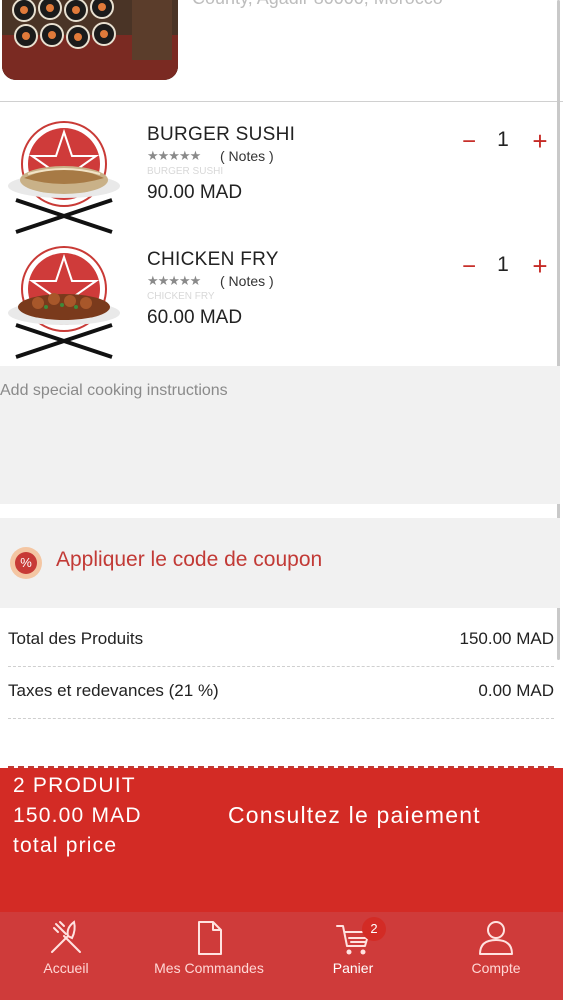 The width and height of the screenshot is (563, 1000). Describe the element at coordinates (185, 171) in the screenshot. I see `item-subtitle: BURGER SUSHI` at that location.